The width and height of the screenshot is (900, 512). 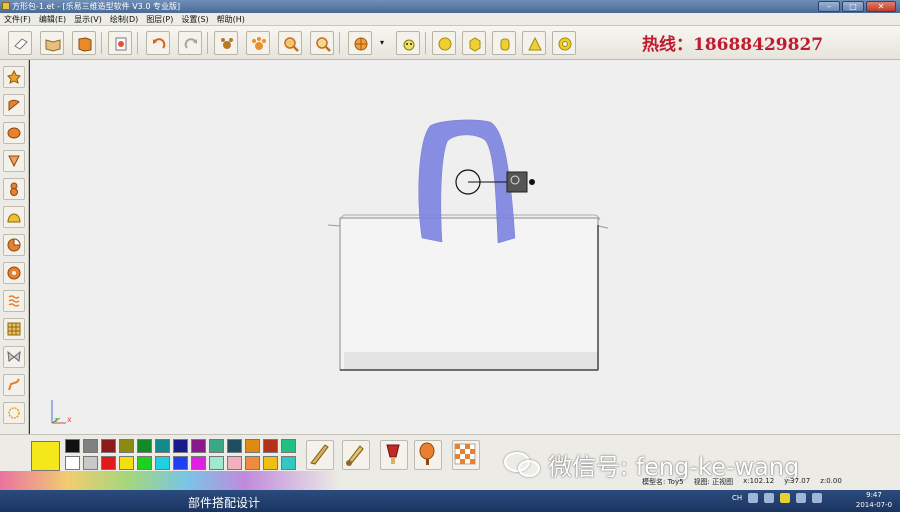 I want to click on new-file-button, so click(x=20, y=43).